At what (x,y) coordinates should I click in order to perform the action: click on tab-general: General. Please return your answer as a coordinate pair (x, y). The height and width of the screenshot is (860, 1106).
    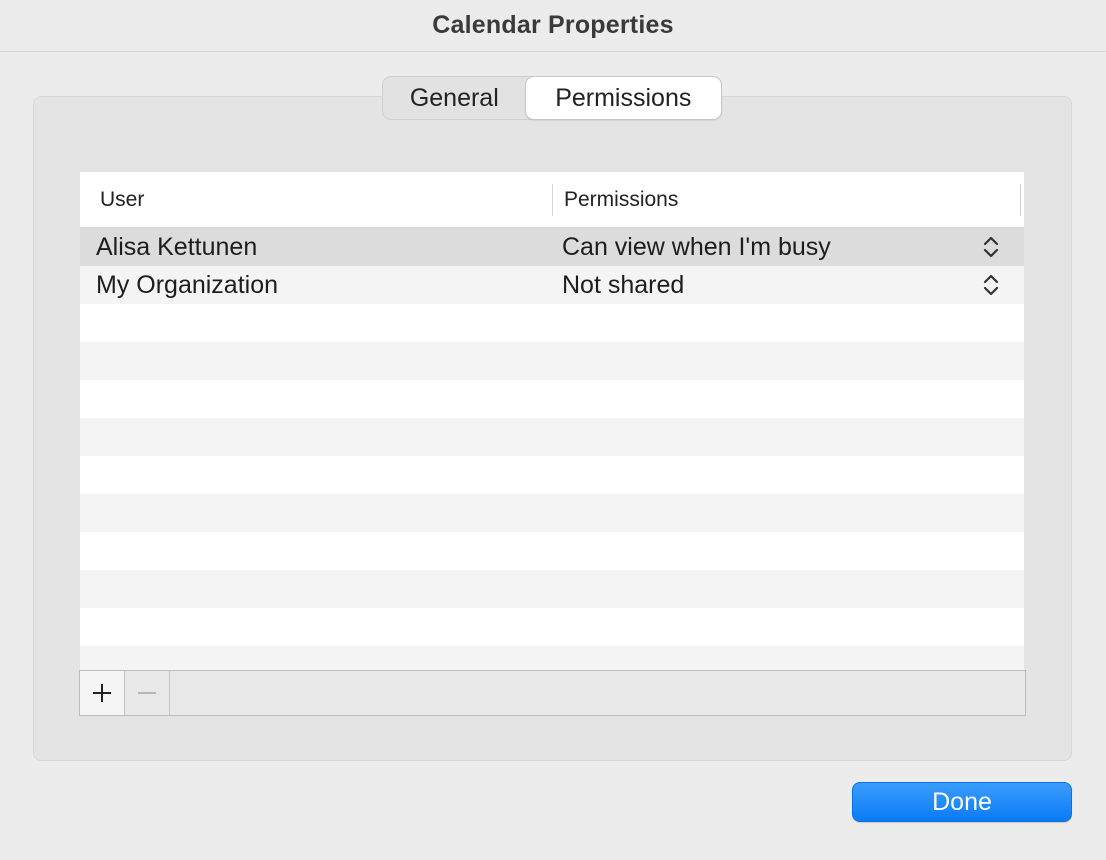
    Looking at the image, I should click on (454, 98).